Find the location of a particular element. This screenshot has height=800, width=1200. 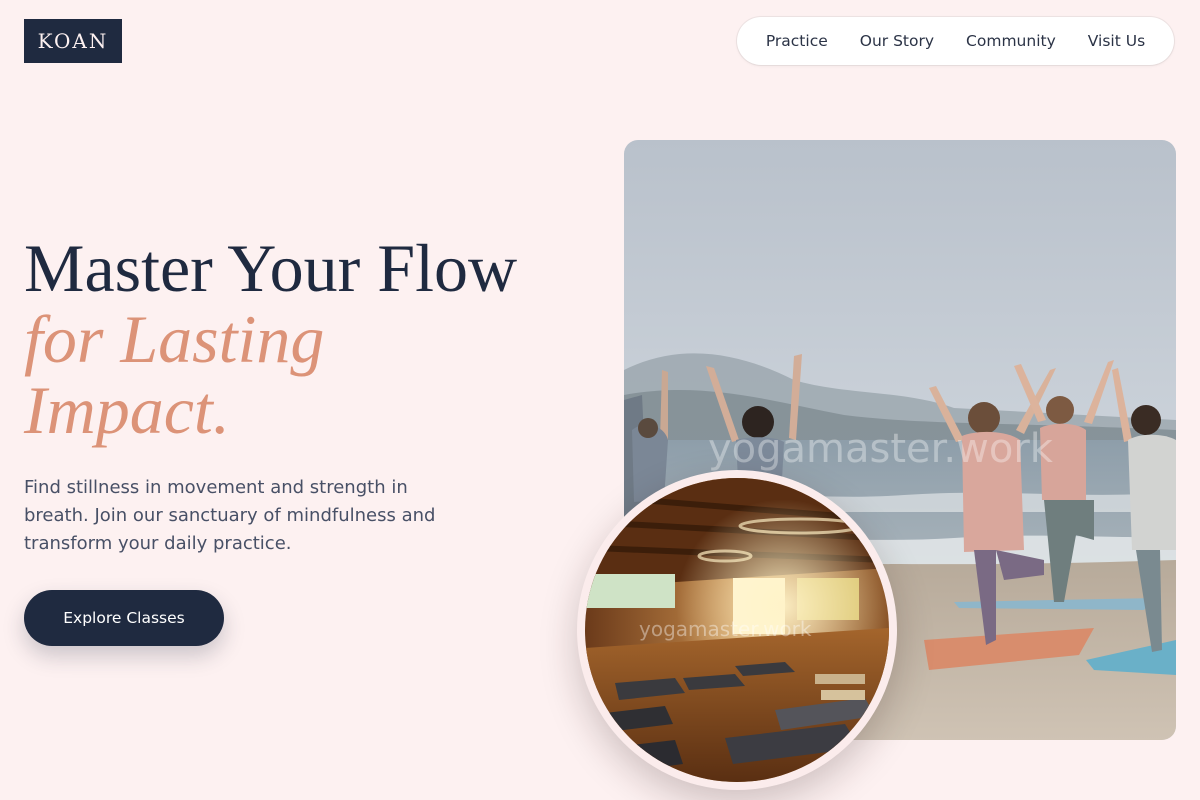

headline-accent-line-2: for Lasting is located at coordinates (174, 339).